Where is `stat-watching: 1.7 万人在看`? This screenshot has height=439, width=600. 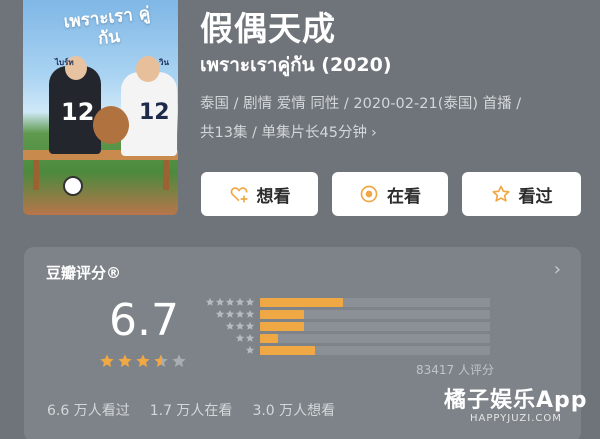
stat-watching: 1.7 万人在看 is located at coordinates (191, 410).